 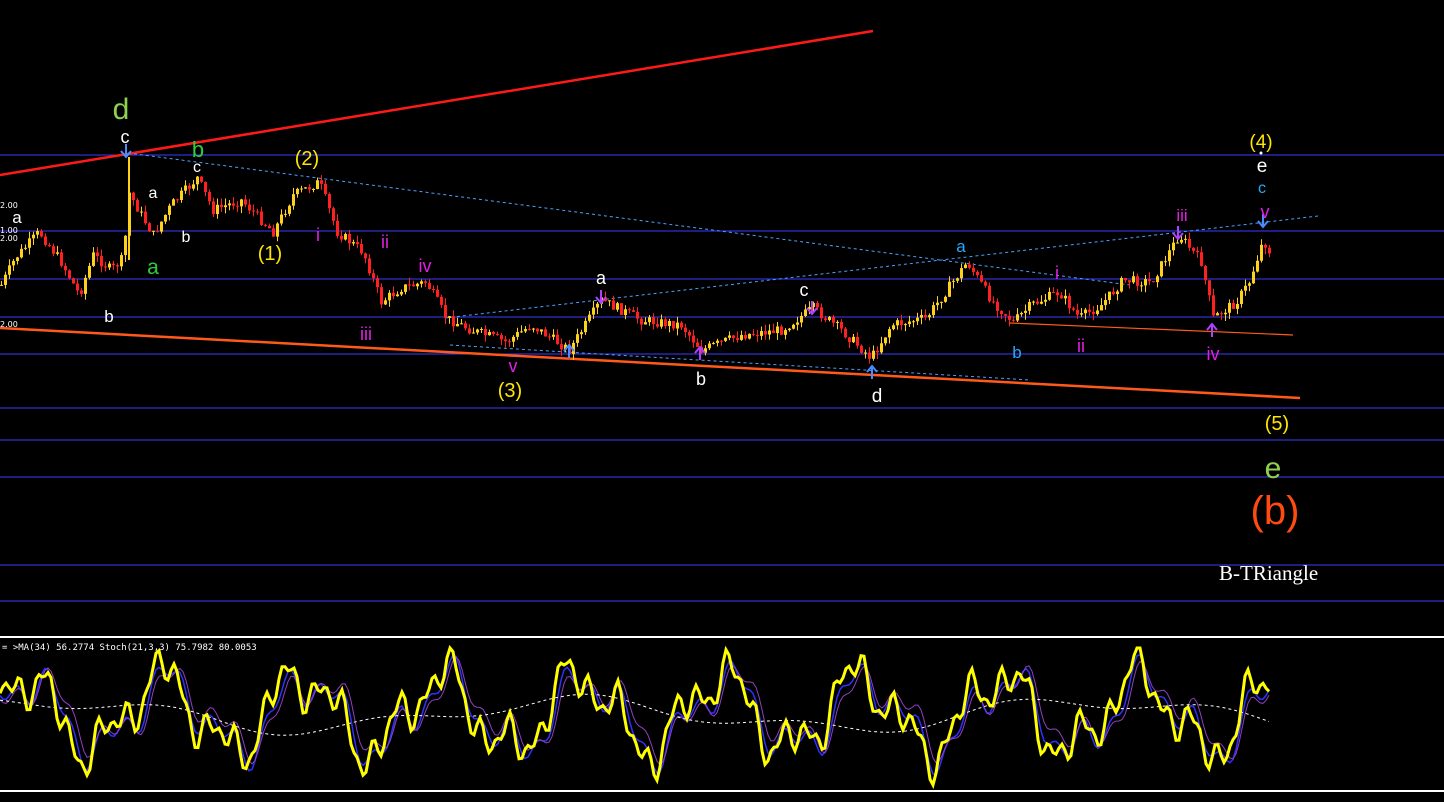 I want to click on wave-label: a, so click(x=601, y=278).